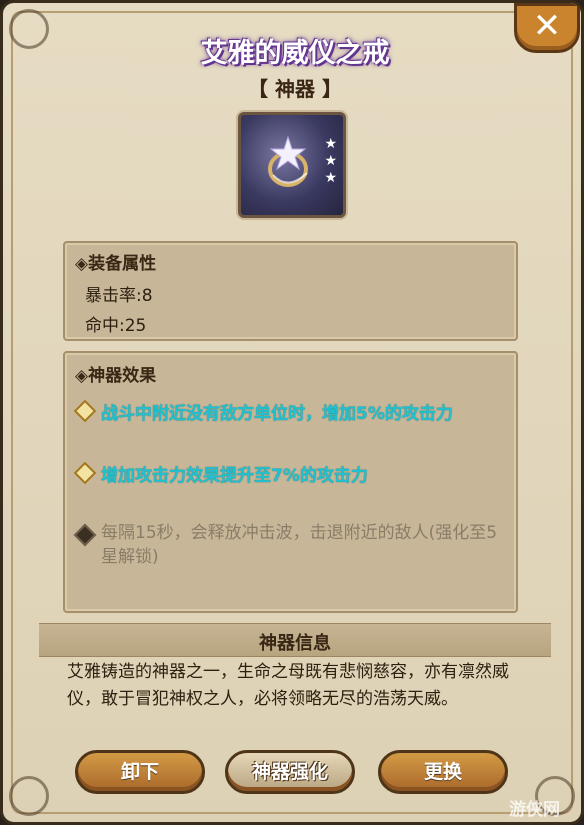  I want to click on effect-1: 战斗中附近没有敌方单位时，增加5%的攻击力, so click(277, 414).